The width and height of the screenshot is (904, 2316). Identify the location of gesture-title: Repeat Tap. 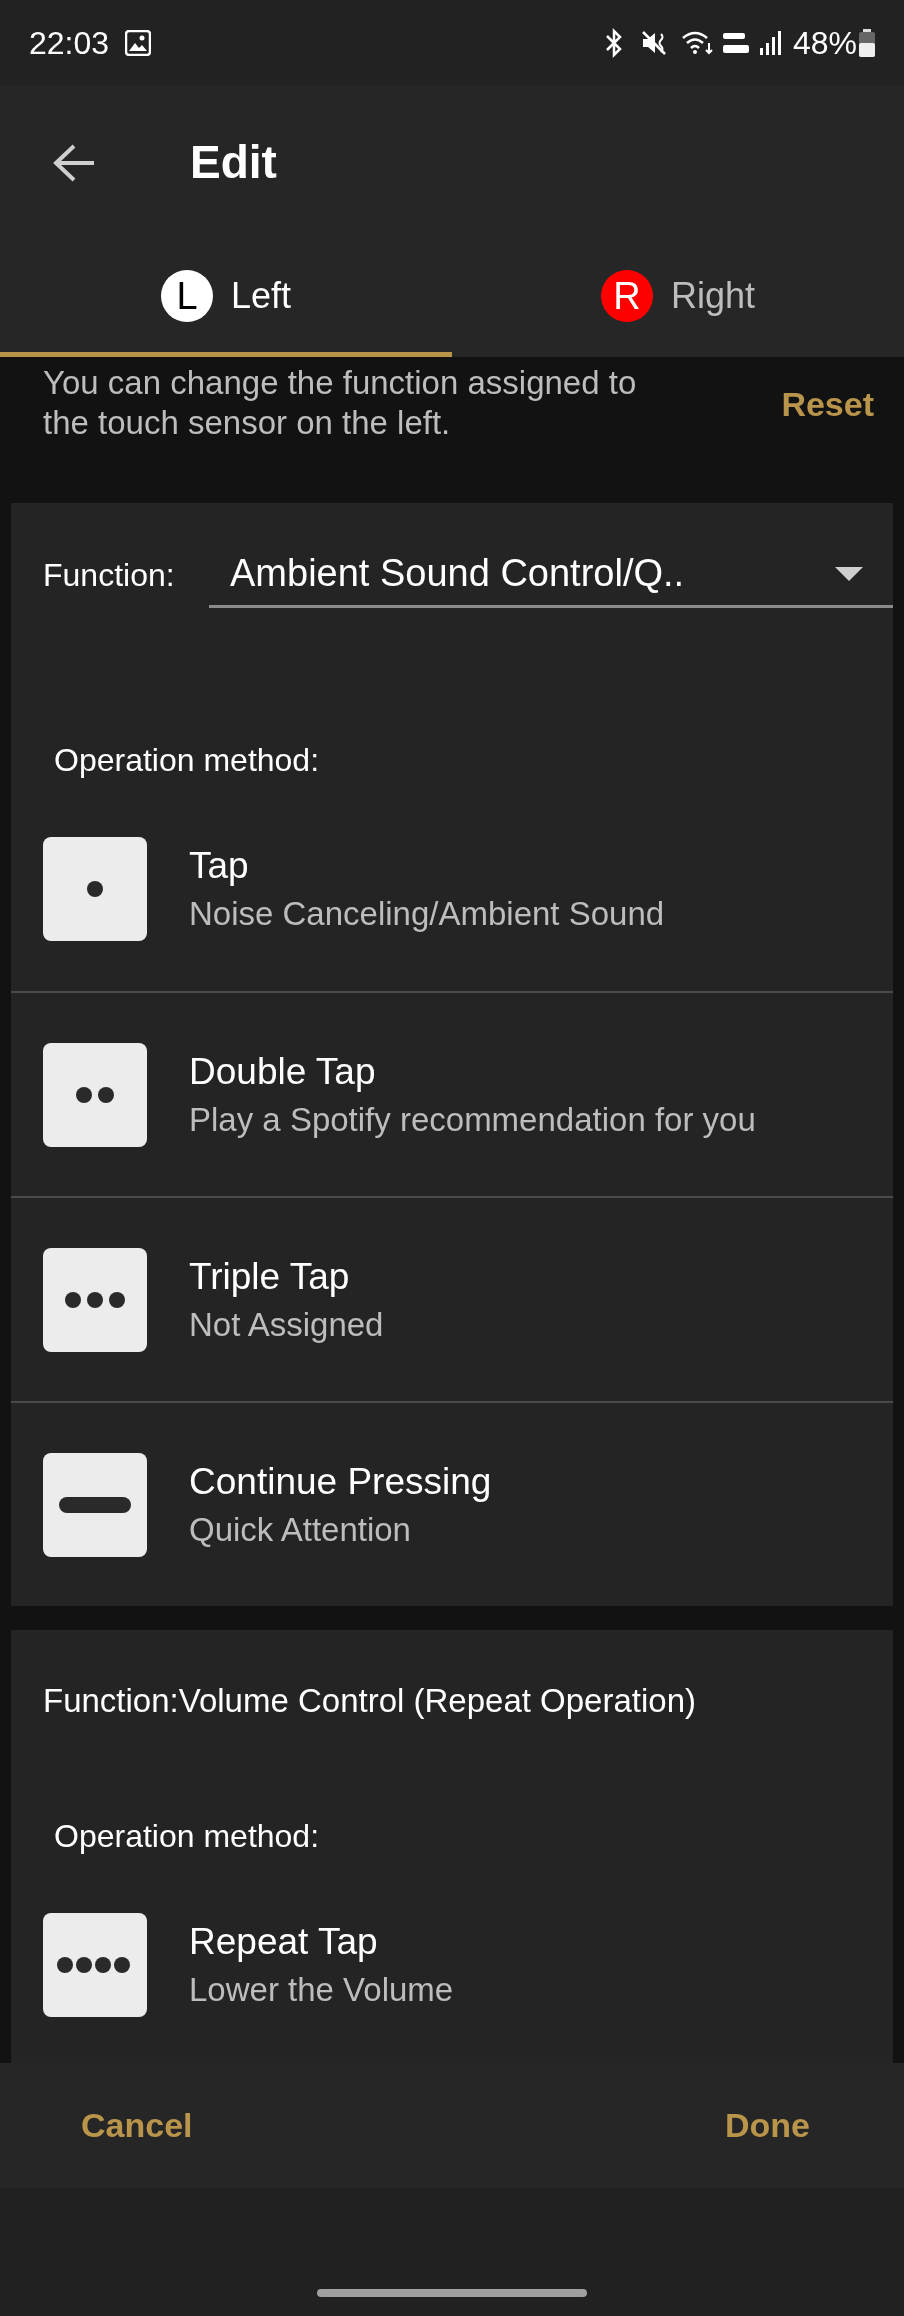
(284, 1941).